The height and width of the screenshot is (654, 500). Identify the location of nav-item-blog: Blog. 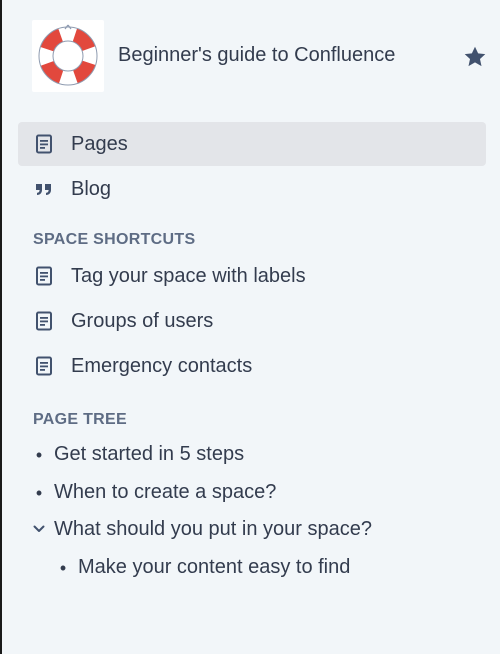
(252, 189).